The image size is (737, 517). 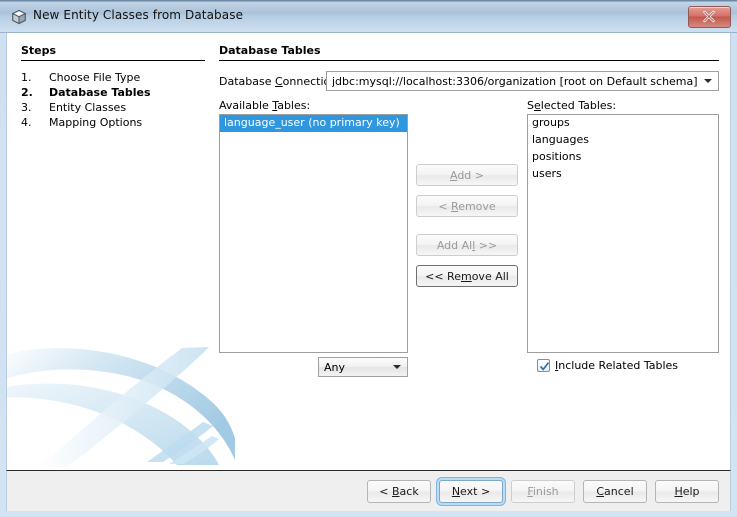 I want to click on next-button: Next >, so click(x=471, y=491).